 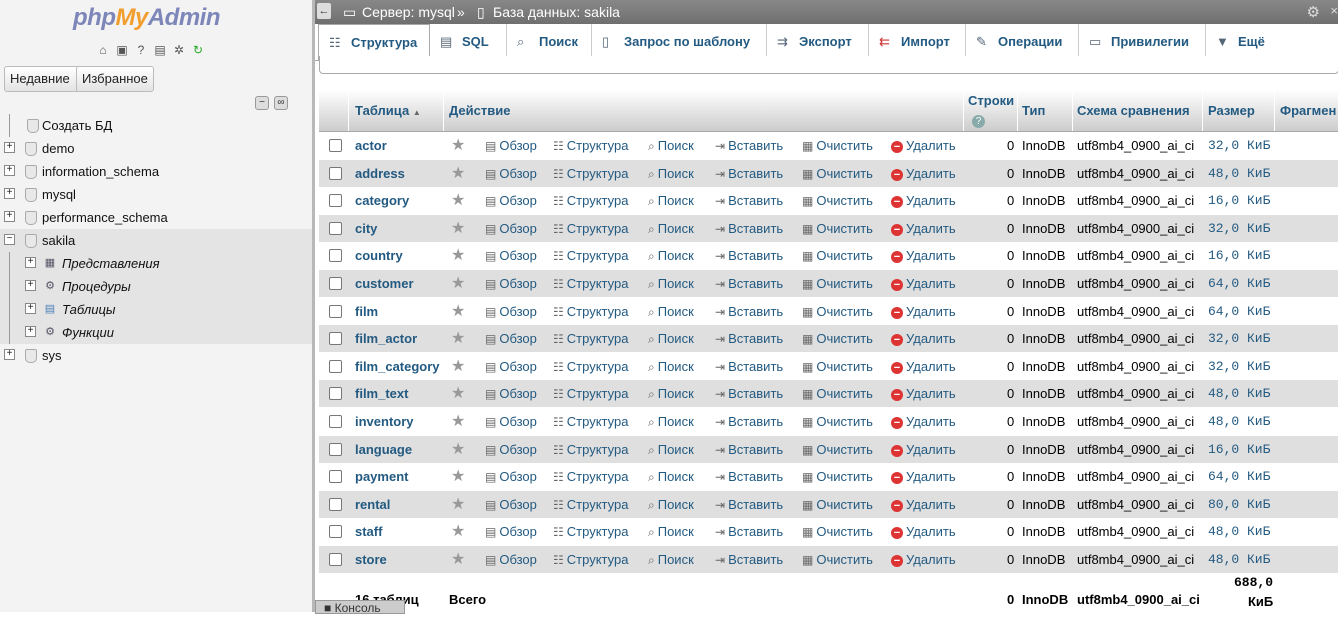 What do you see at coordinates (42, 79) in the screenshot?
I see `recent-button: Недавние` at bounding box center [42, 79].